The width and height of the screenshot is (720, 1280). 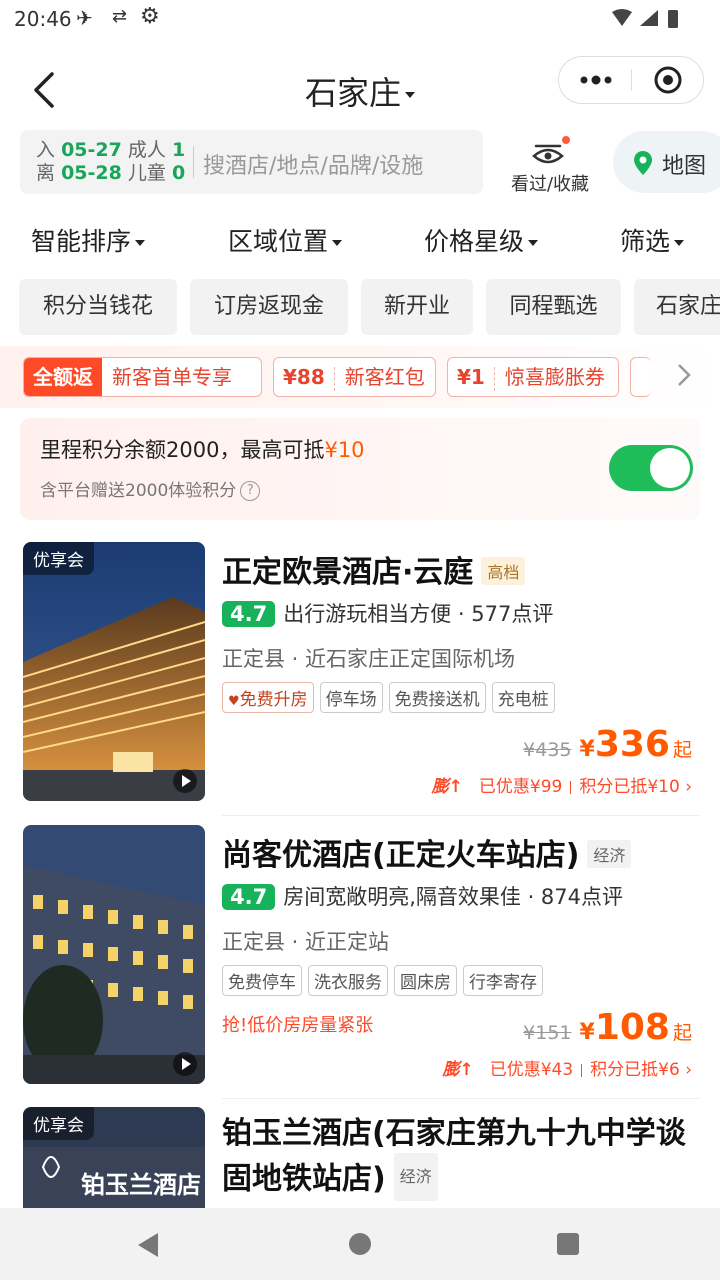 What do you see at coordinates (369, 659) in the screenshot?
I see `hotel-location: 正定县 · 近石家庄正定国际机场` at bounding box center [369, 659].